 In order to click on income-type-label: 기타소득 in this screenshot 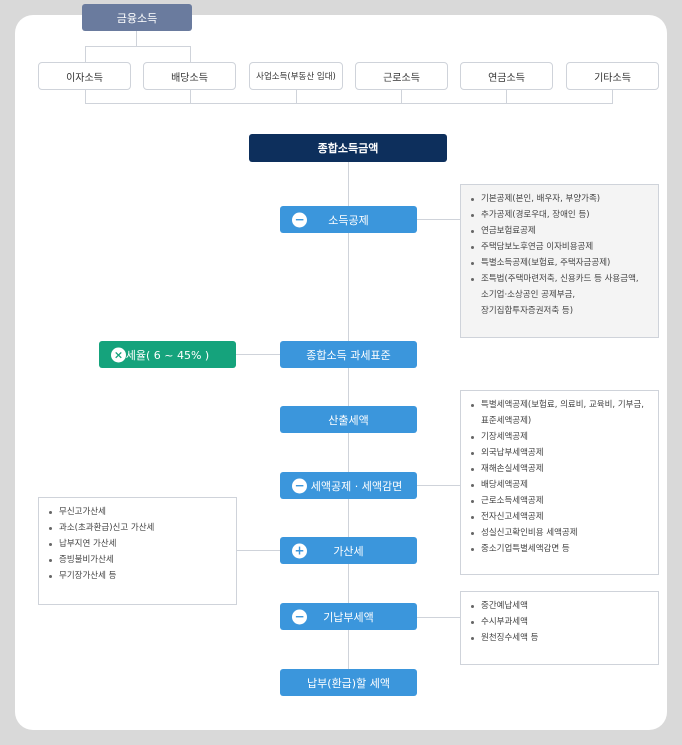, I will do `click(612, 78)`.